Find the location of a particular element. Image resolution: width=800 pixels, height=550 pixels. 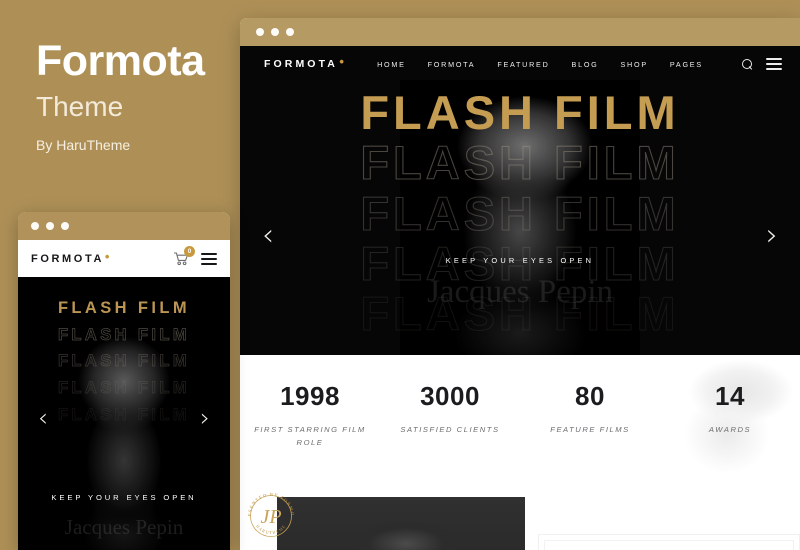

mobile-hero-headline-echo-4: FLASH FILM is located at coordinates (124, 415).